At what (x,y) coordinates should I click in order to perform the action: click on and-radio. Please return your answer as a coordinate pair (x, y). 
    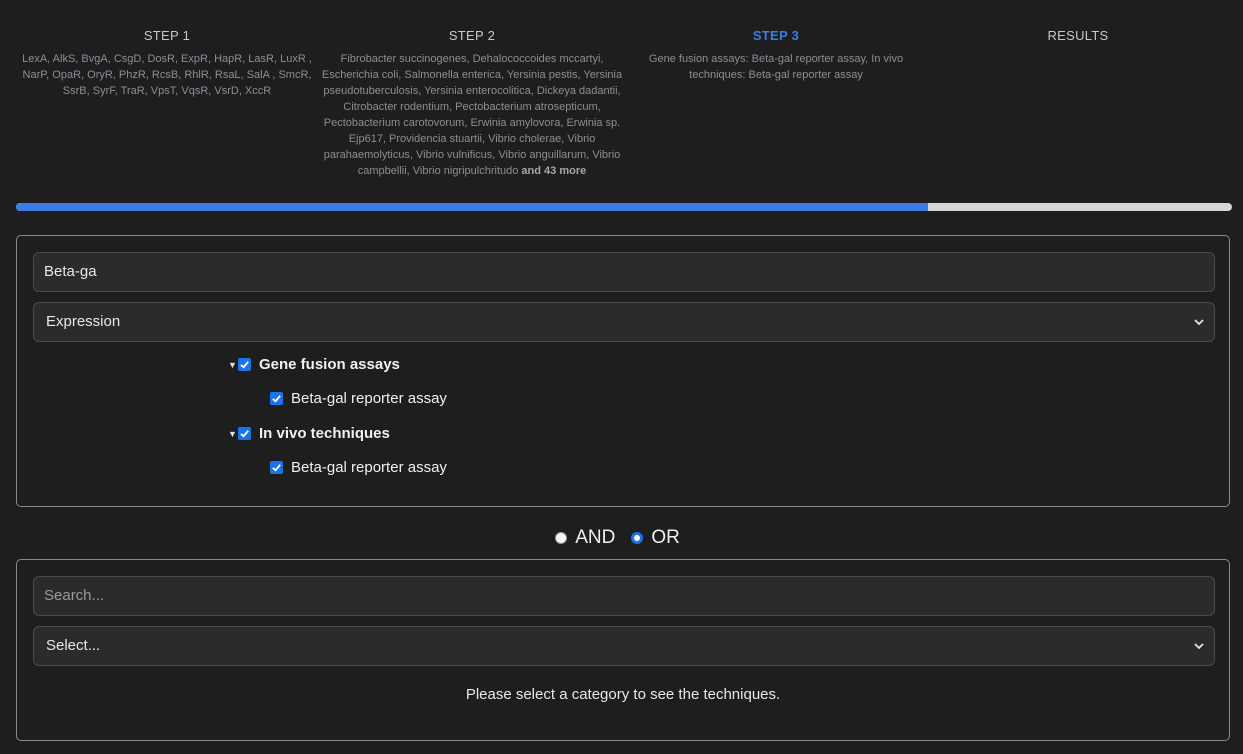
    Looking at the image, I should click on (561, 538).